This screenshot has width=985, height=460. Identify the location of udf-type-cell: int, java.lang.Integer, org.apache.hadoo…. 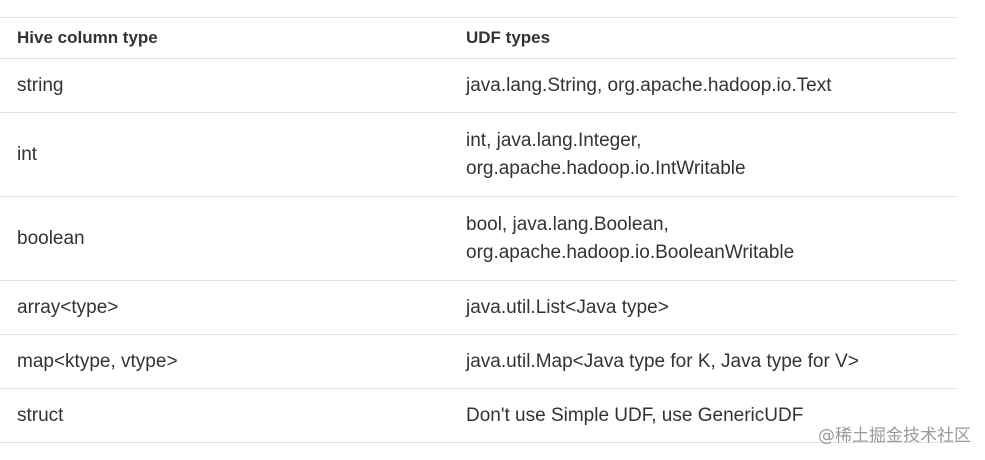
(702, 154).